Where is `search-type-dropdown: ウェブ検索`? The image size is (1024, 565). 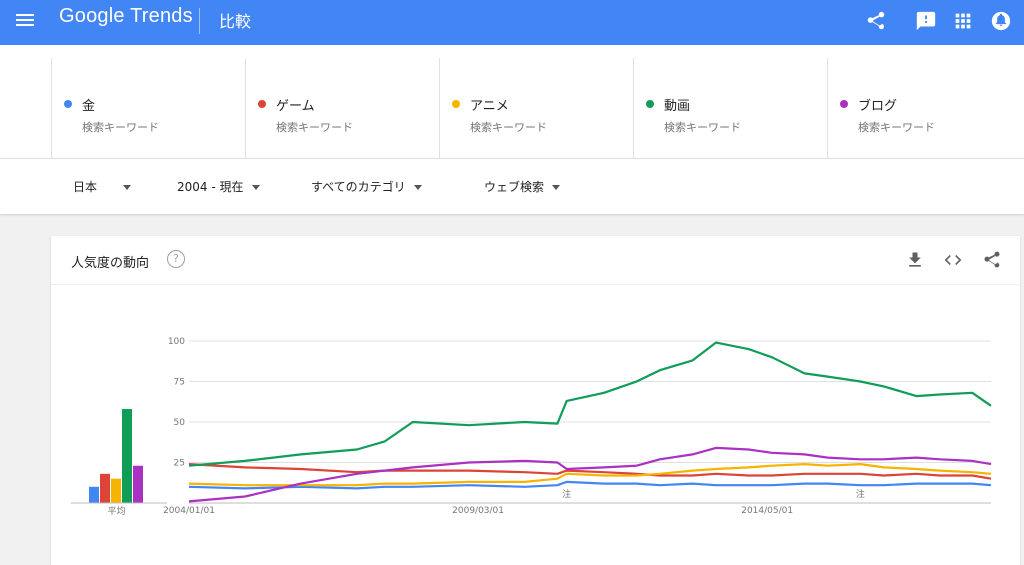
search-type-dropdown: ウェブ検索 is located at coordinates (522, 186).